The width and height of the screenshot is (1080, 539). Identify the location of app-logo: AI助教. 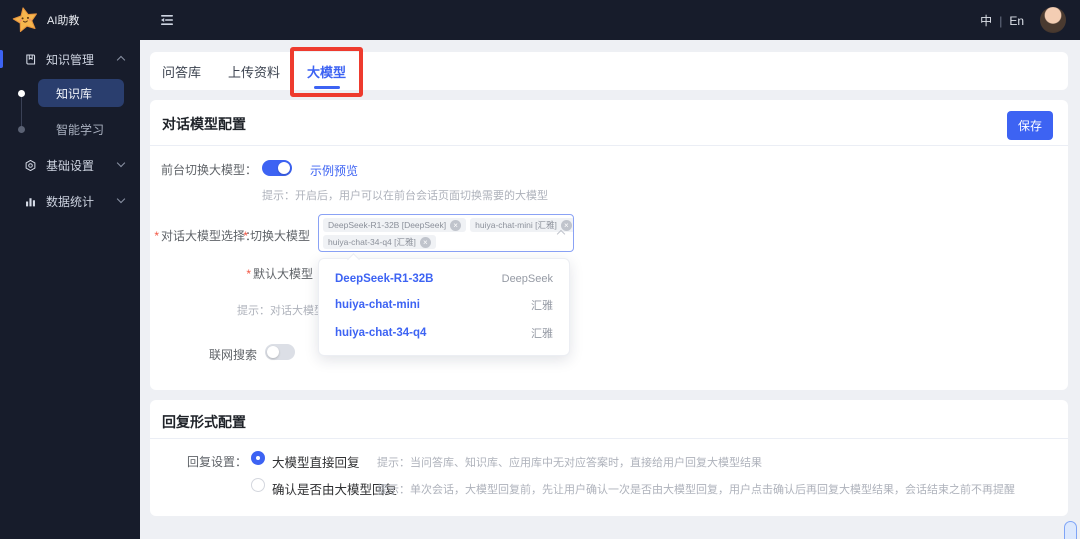
(45, 19).